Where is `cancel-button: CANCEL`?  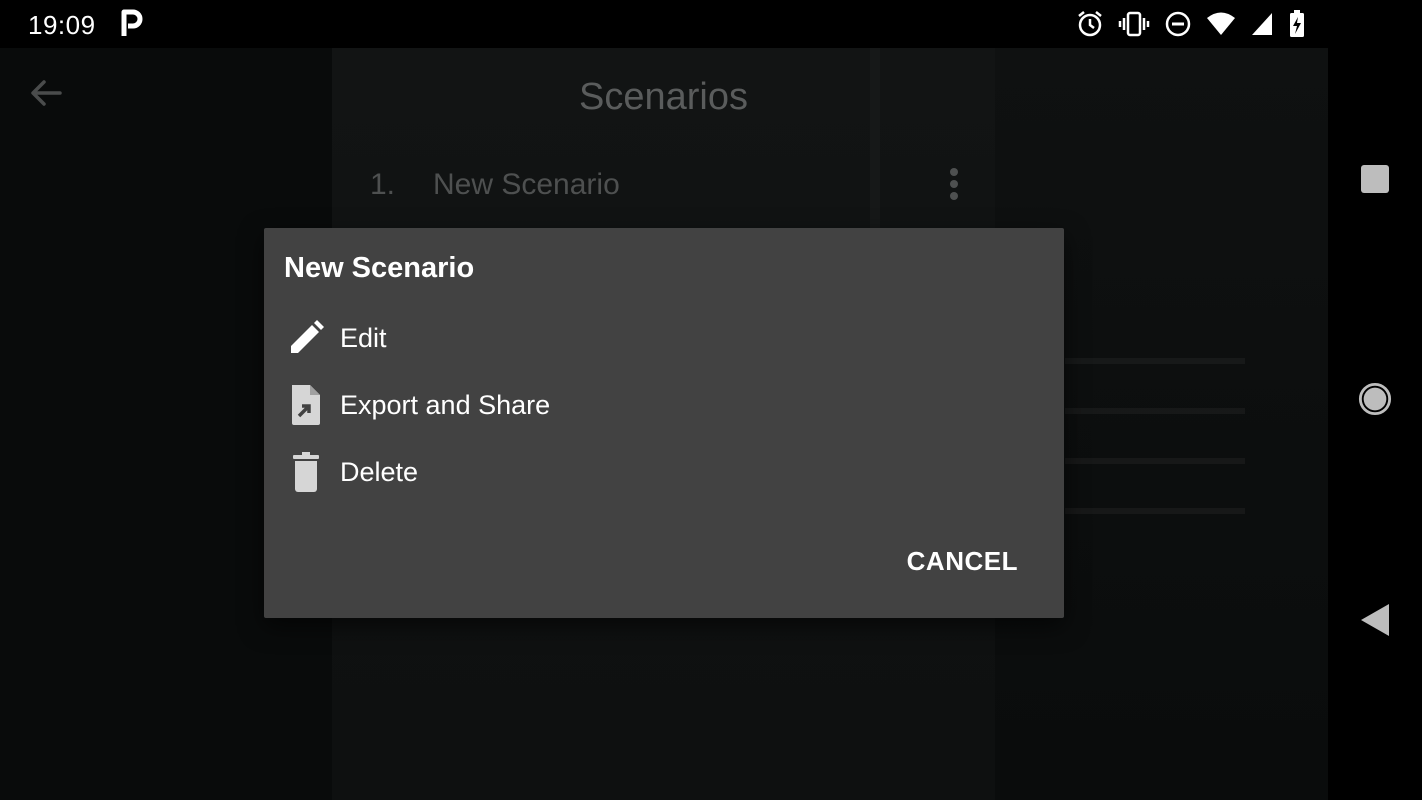
cancel-button: CANCEL is located at coordinates (962, 561).